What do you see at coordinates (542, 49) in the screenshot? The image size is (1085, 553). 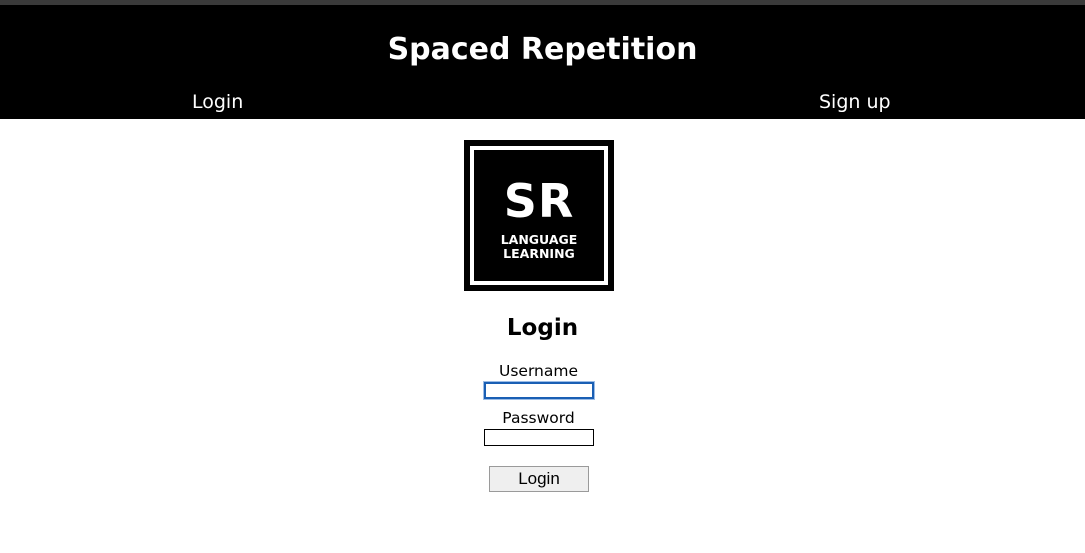 I see `site-title: Spaced Repetition` at bounding box center [542, 49].